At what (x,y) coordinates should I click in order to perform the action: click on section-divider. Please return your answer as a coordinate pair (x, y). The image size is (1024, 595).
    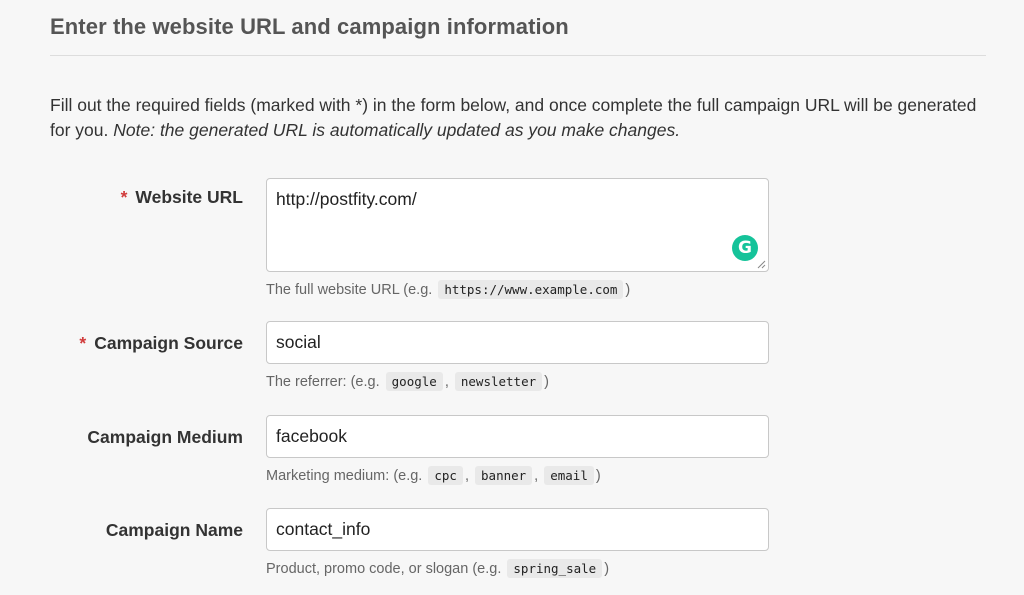
    Looking at the image, I should click on (518, 55).